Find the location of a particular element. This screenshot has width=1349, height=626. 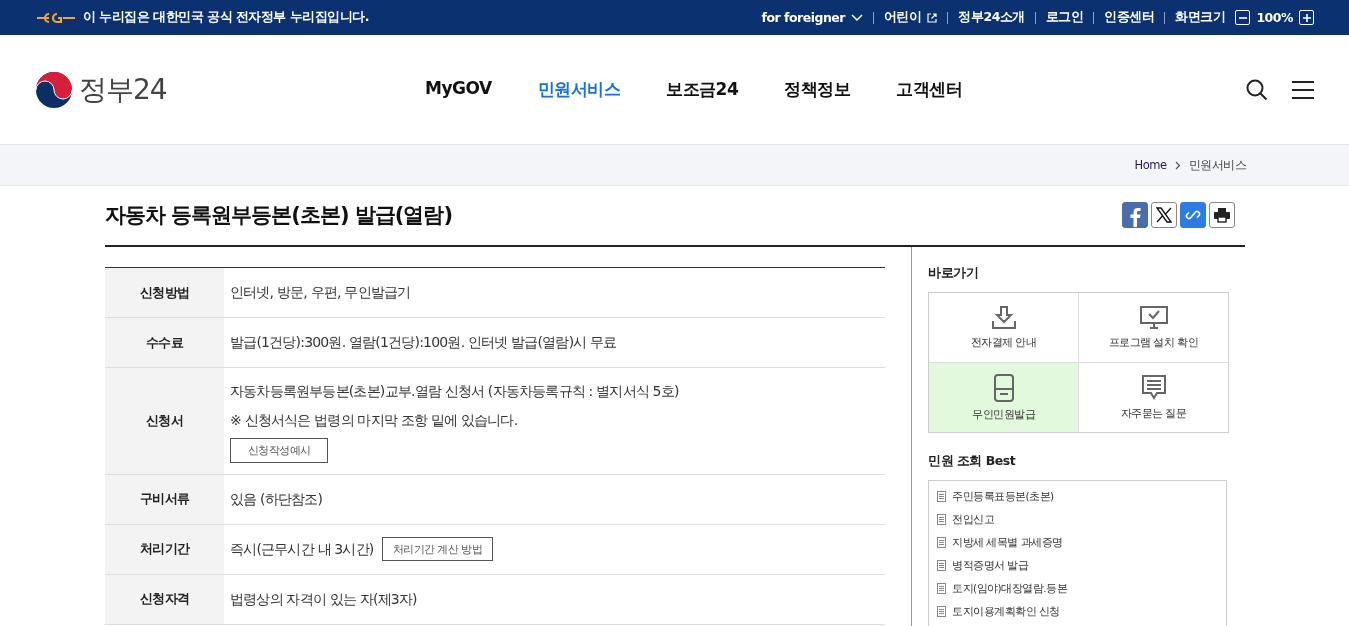

best-service-link: 전입신고 is located at coordinates (973, 519).